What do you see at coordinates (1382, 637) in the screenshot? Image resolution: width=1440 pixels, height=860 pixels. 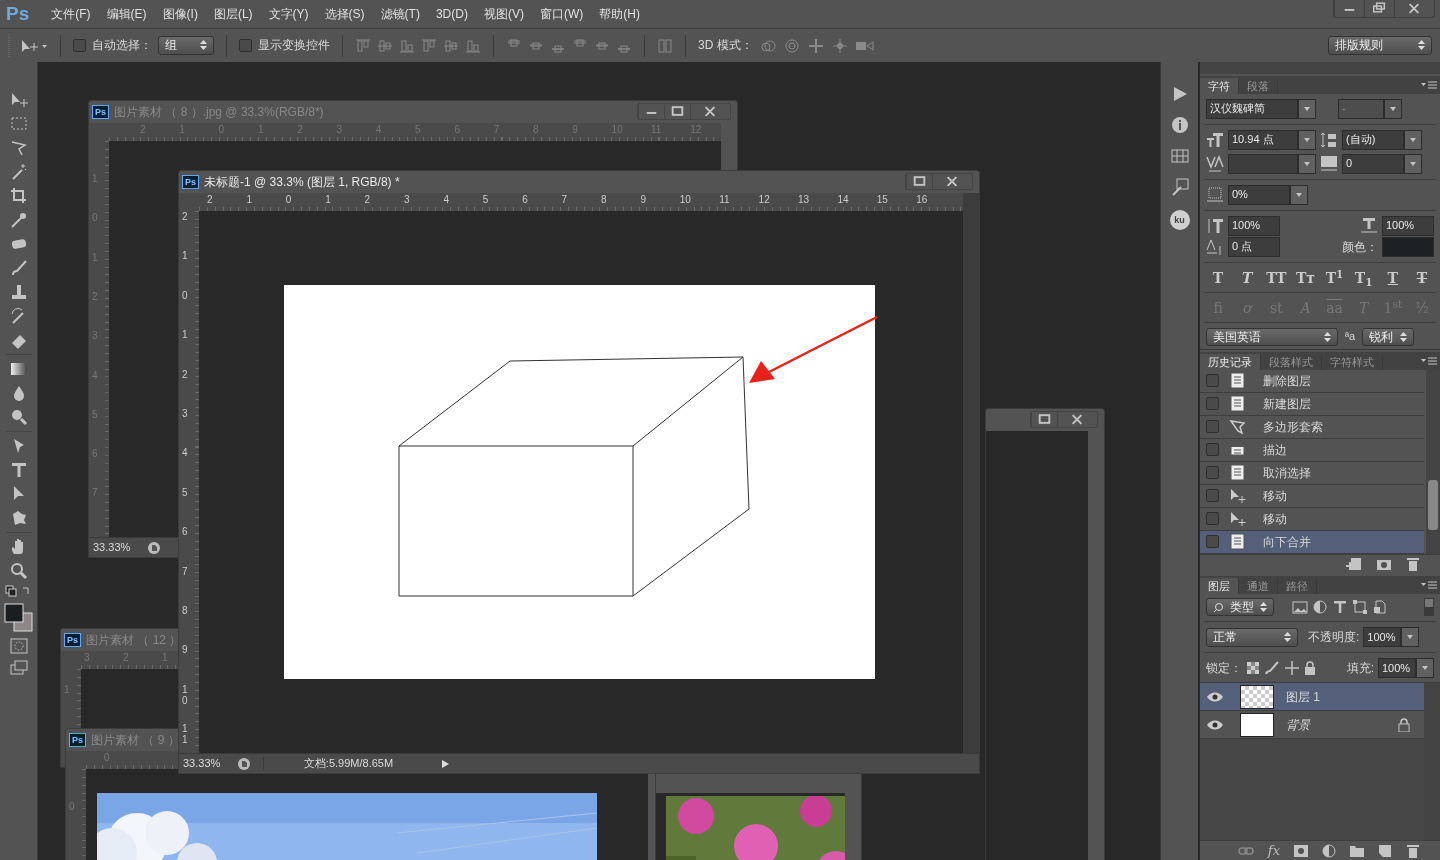 I see `opacity-field: 100%` at bounding box center [1382, 637].